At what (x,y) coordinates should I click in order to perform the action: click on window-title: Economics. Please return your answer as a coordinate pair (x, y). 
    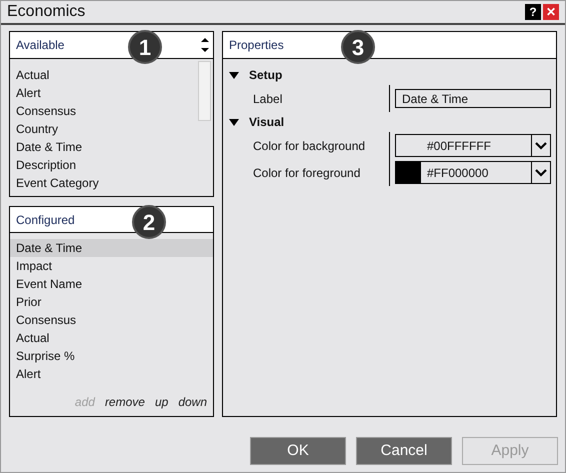
    Looking at the image, I should click on (46, 12).